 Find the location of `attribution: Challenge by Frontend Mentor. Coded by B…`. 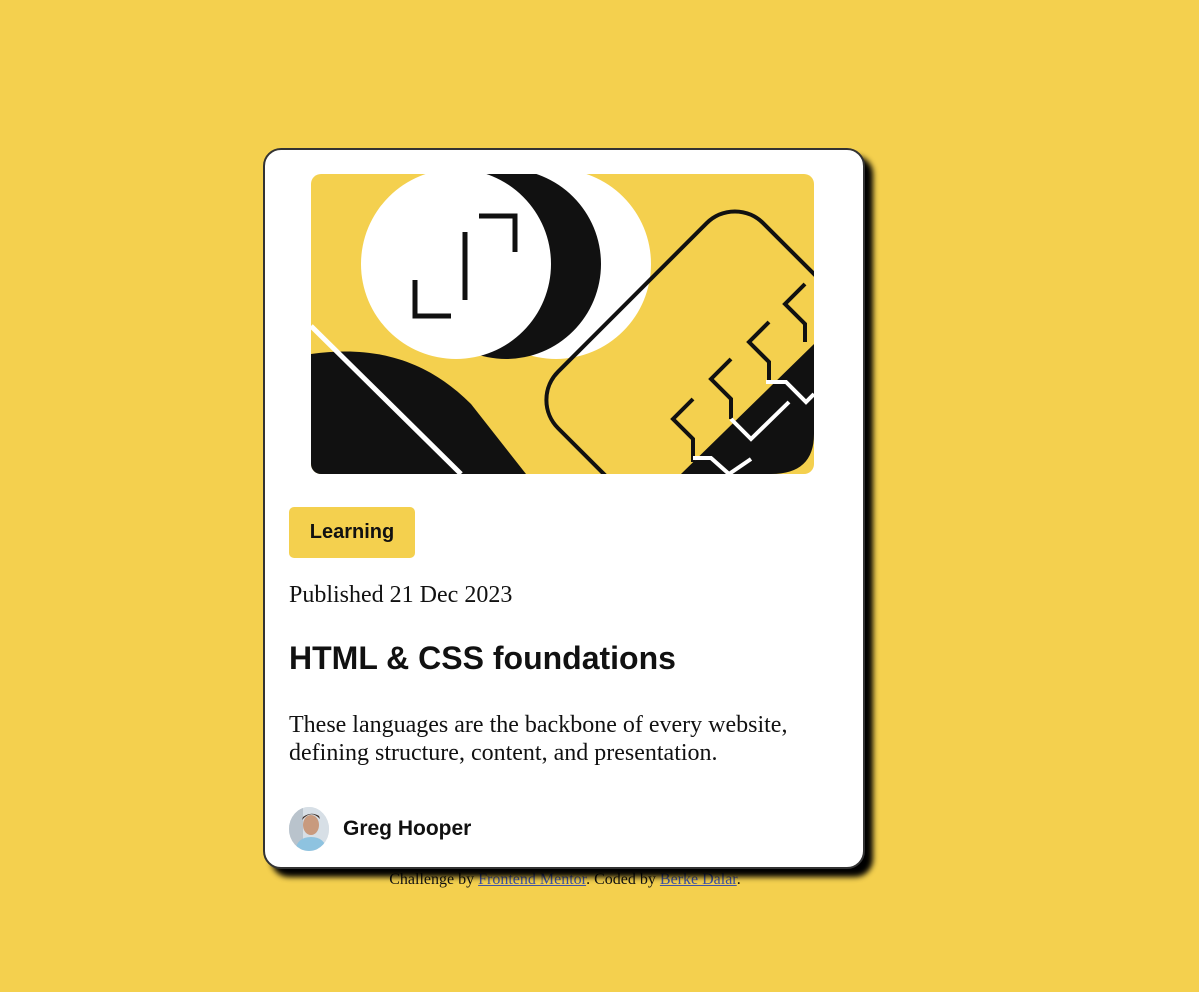

attribution: Challenge by Frontend Mentor. Coded by B… is located at coordinates (565, 880).